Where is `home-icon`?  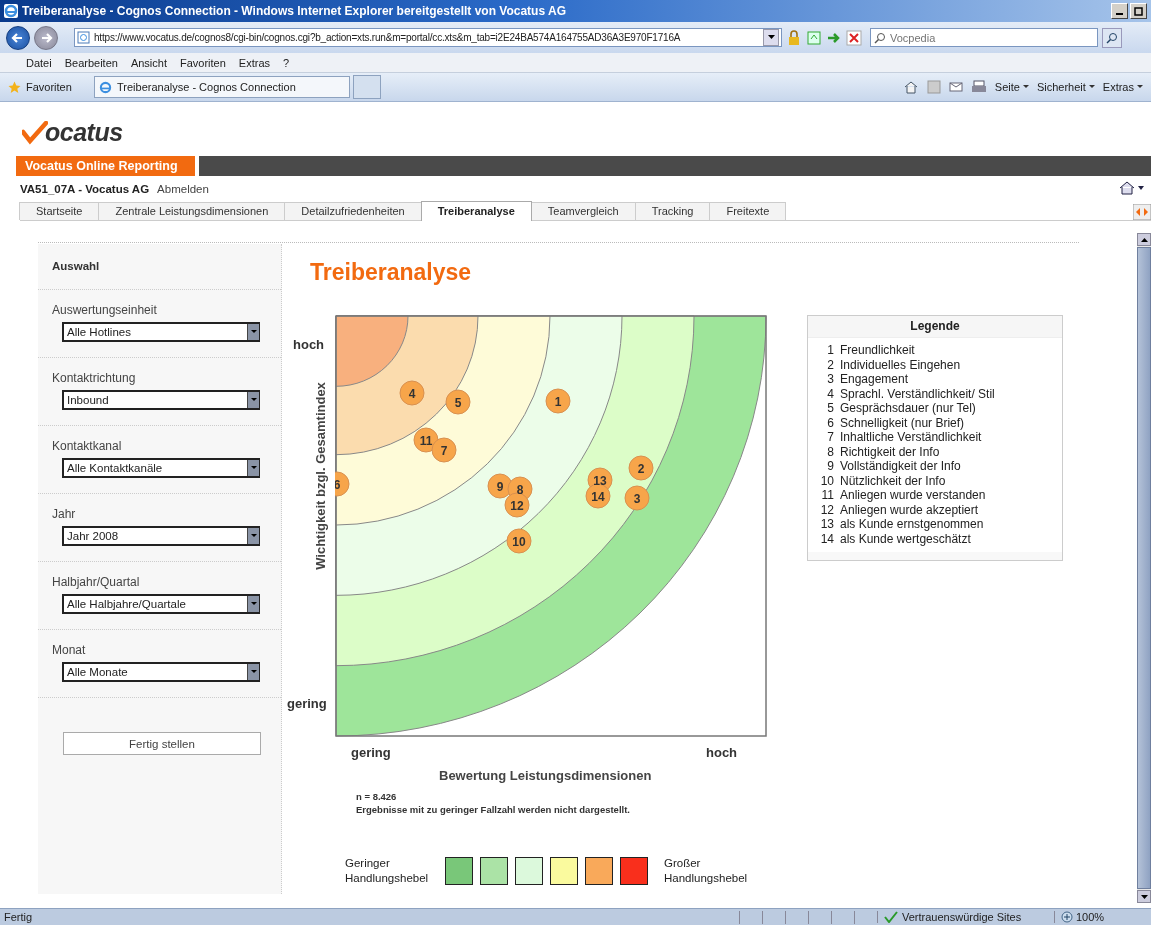 home-icon is located at coordinates (910, 87).